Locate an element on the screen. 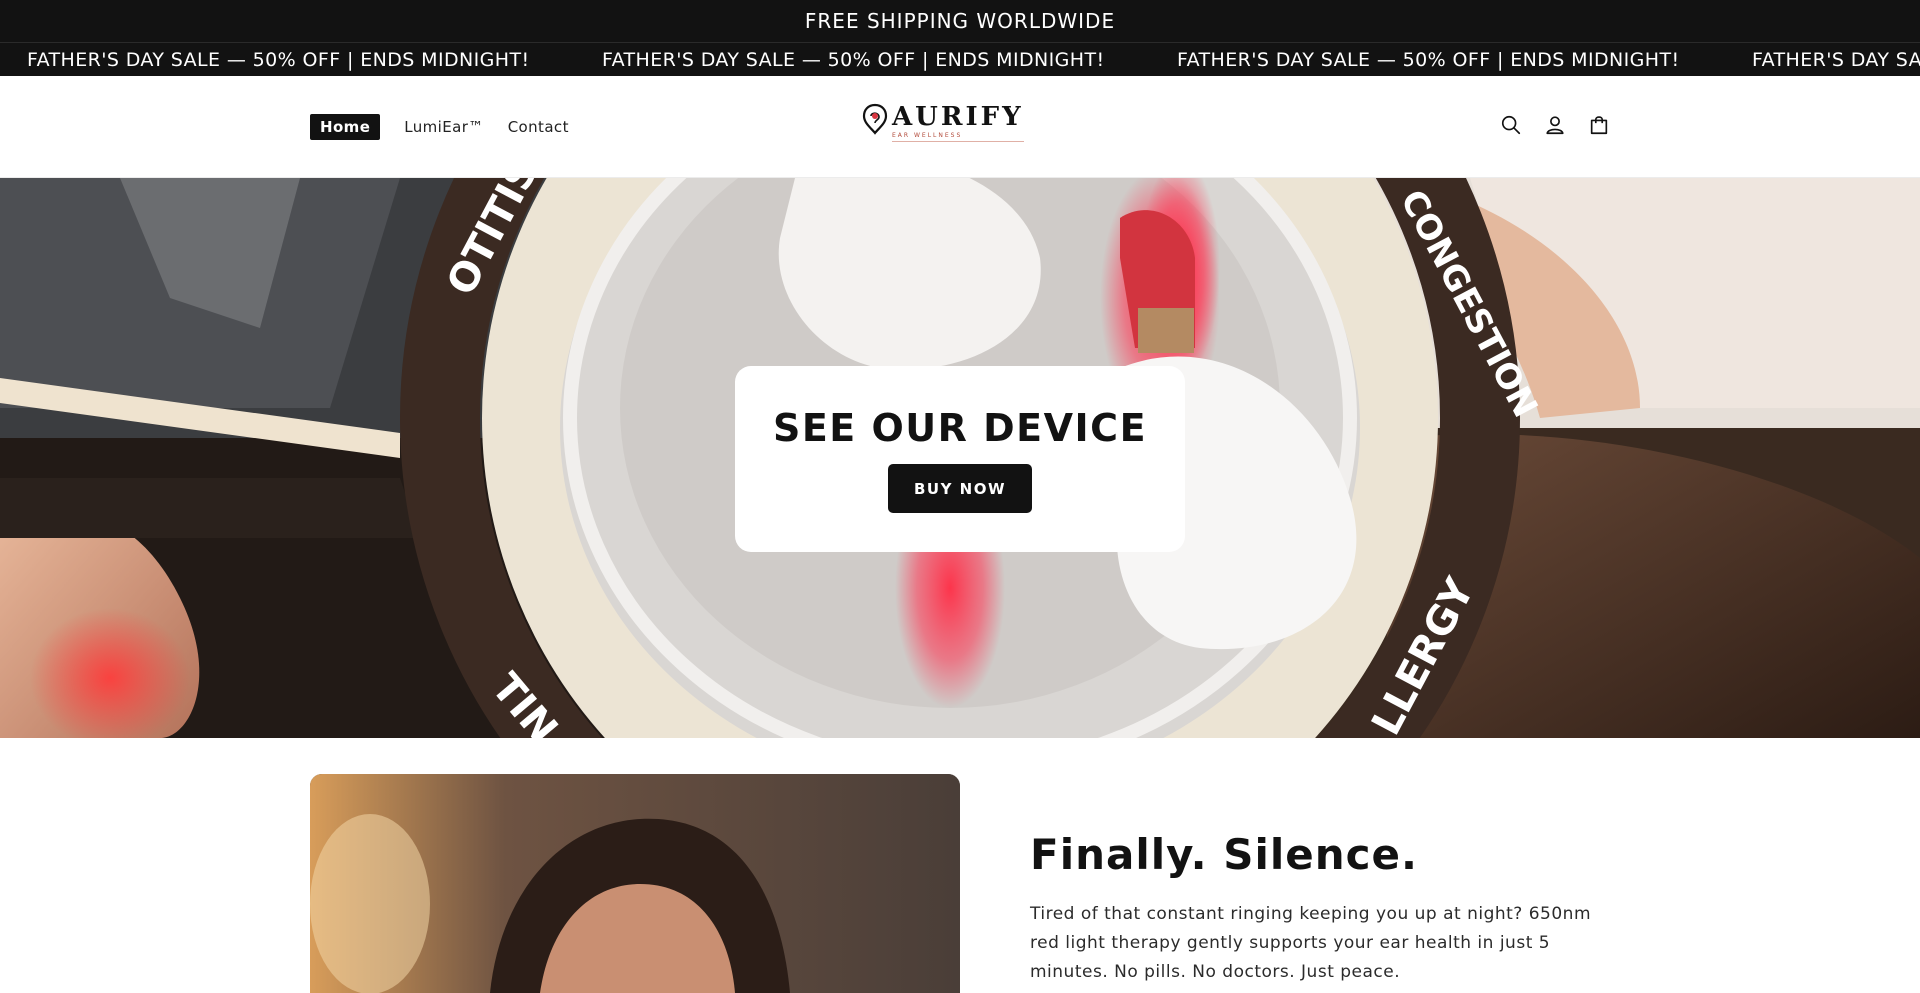  hero-cta-card: SEE OUR DEVICE BUY NOW is located at coordinates (960, 459).